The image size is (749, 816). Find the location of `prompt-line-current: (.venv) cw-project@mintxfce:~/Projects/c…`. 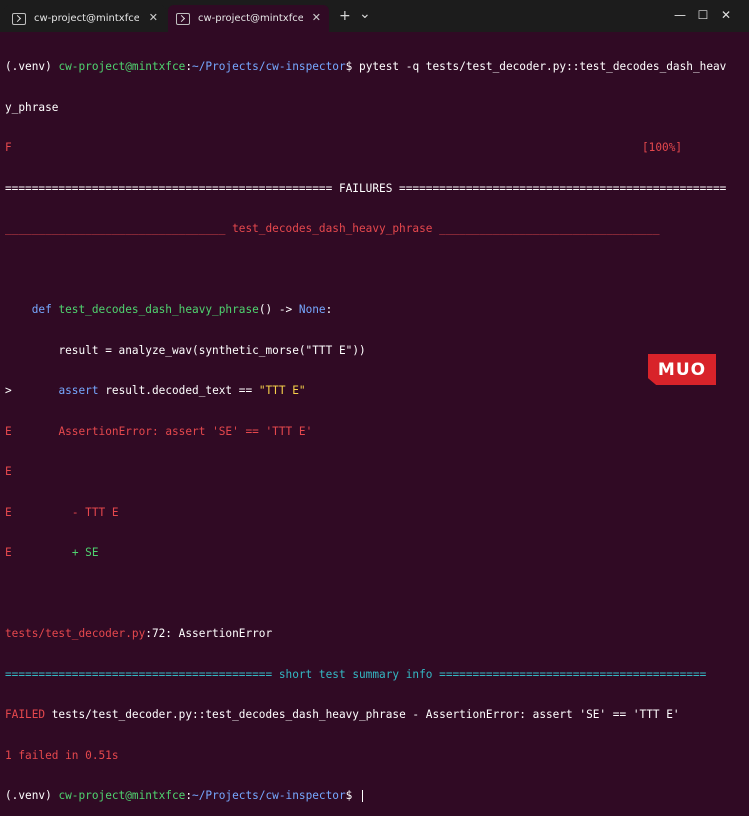

prompt-line-current: (.venv) cw-project@mintxfce:~/Projects/c… is located at coordinates (375, 796).